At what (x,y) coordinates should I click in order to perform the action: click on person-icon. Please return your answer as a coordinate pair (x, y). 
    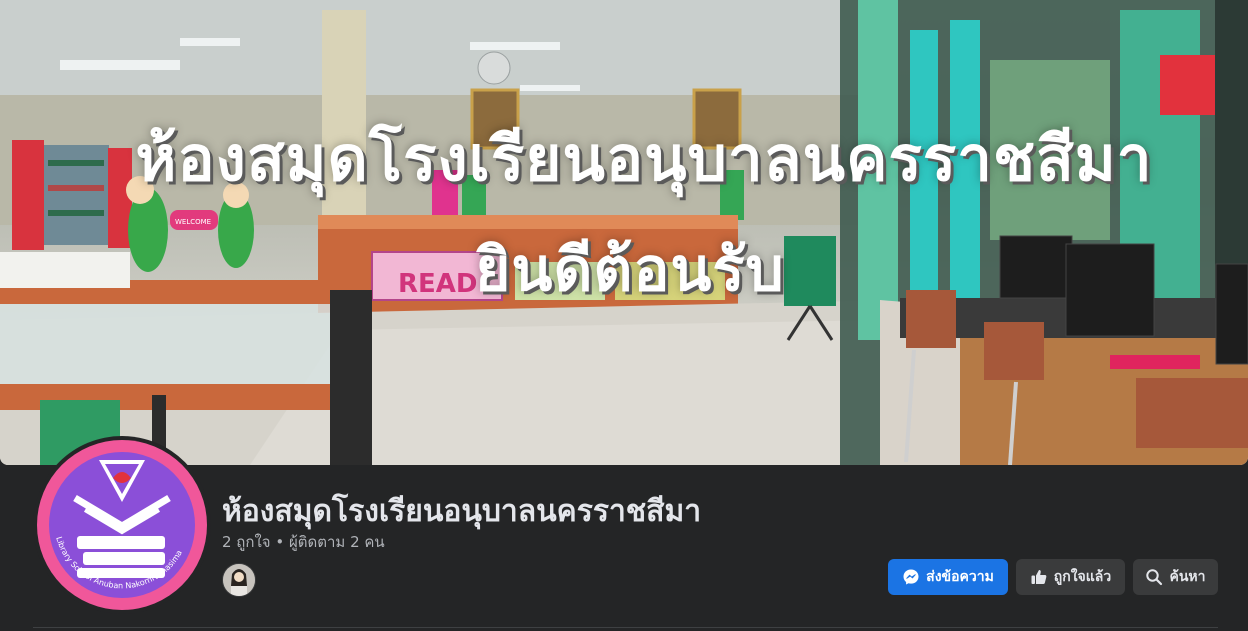
    Looking at the image, I should click on (239, 580).